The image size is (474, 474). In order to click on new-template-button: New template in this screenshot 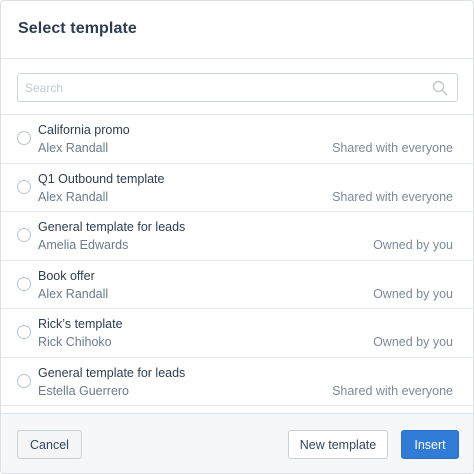, I will do `click(338, 444)`.